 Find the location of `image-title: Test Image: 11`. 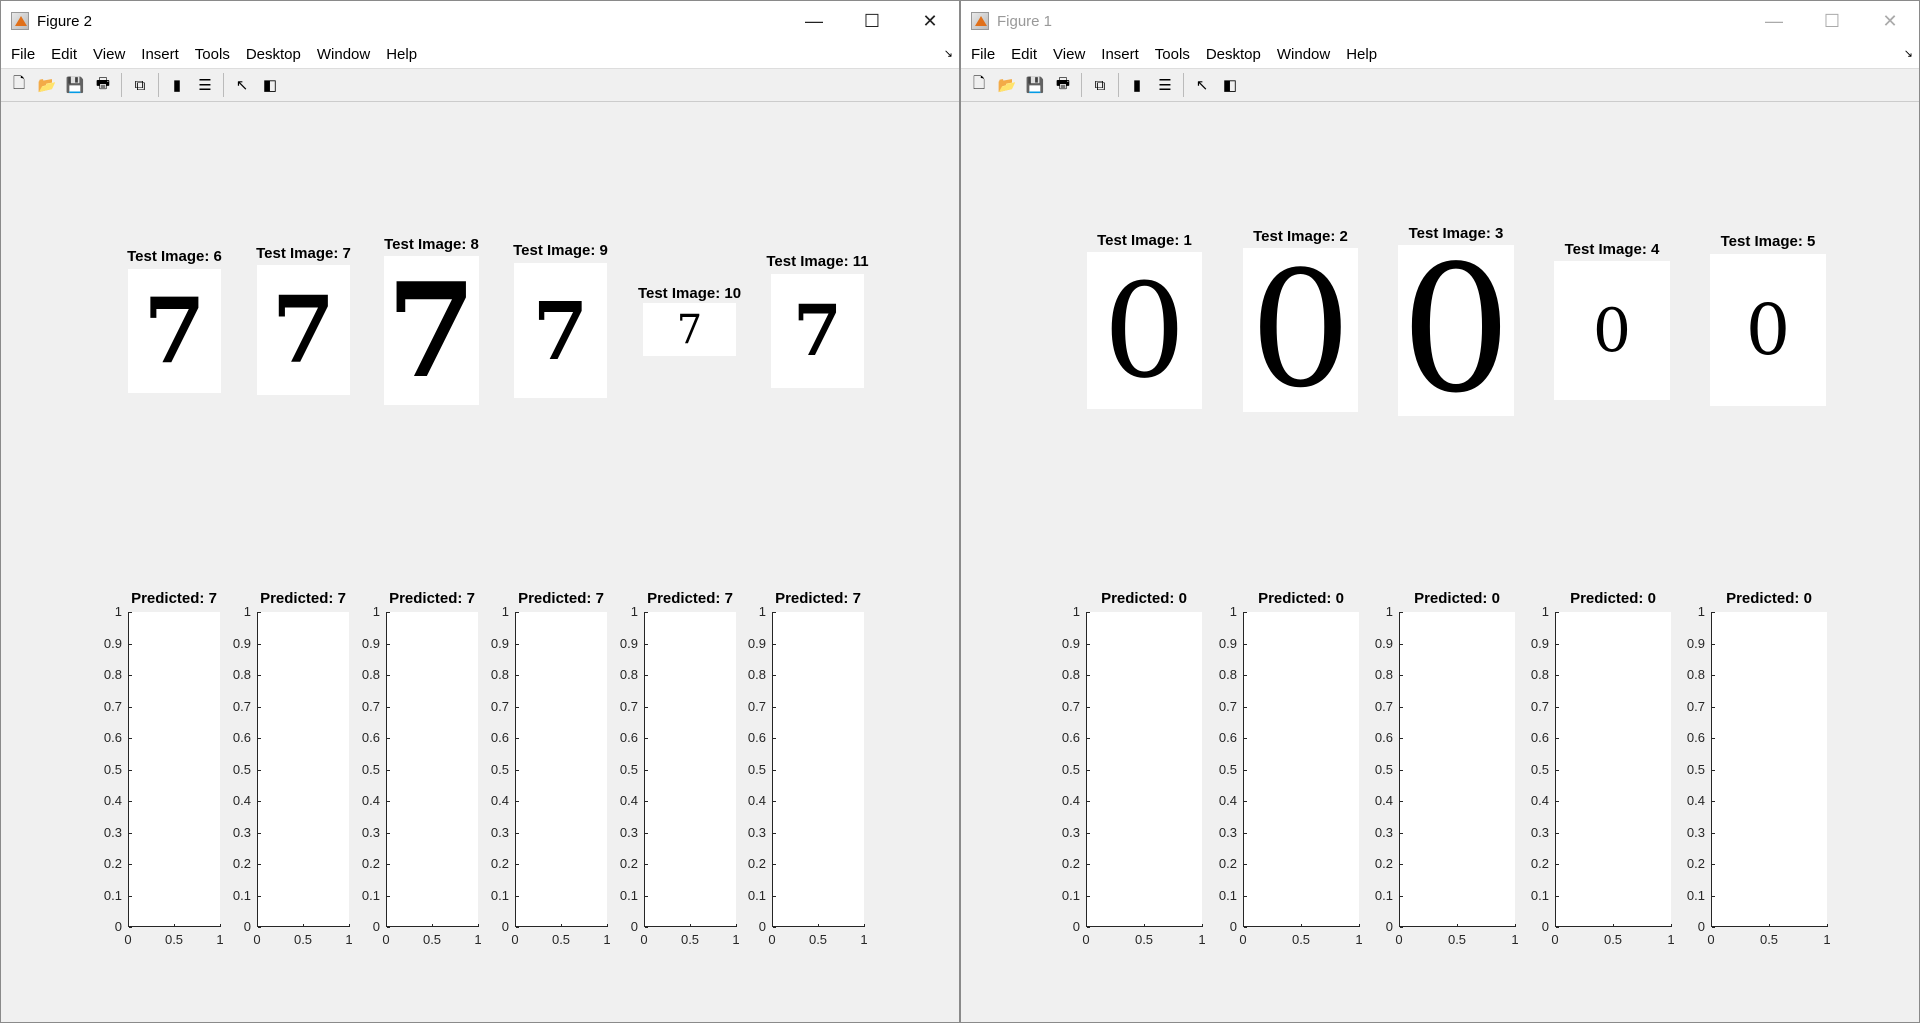

image-title: Test Image: 11 is located at coordinates (817, 261).